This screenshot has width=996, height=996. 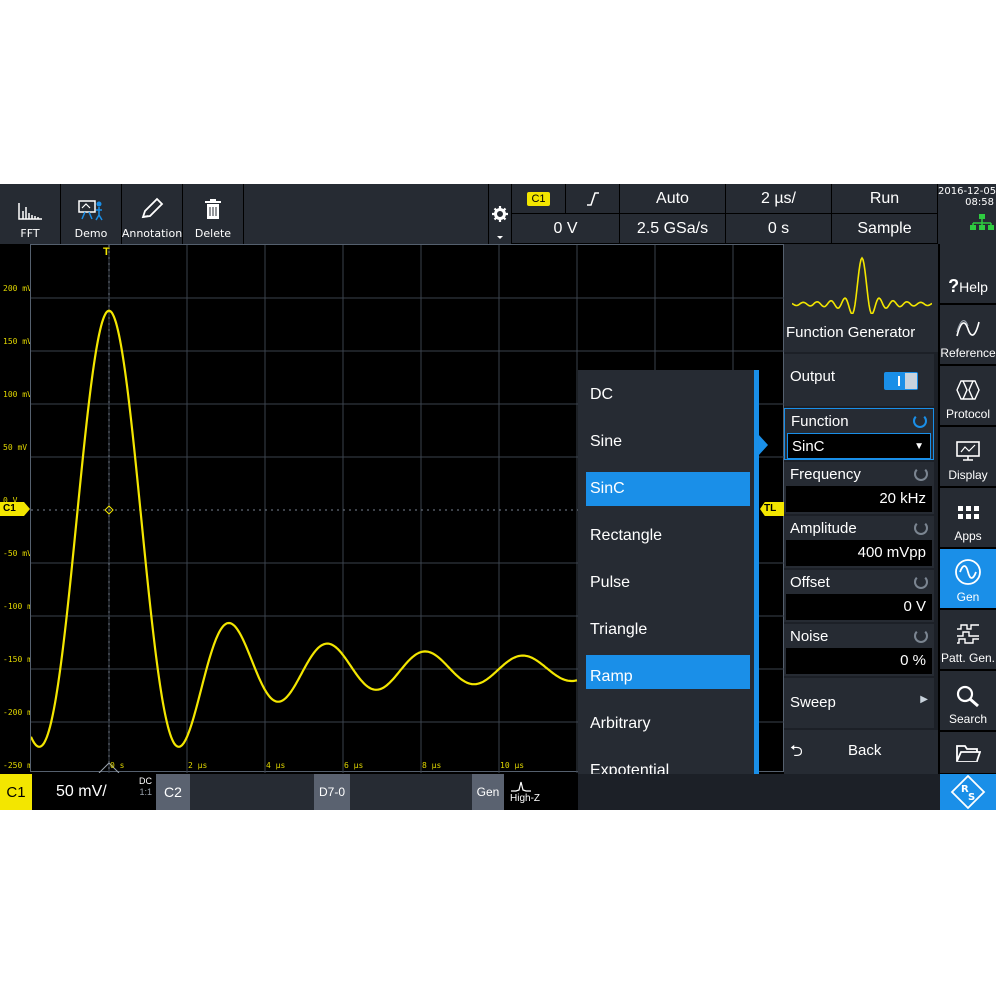 I want to click on back-arrow-icon: ⮌, so click(x=796, y=751).